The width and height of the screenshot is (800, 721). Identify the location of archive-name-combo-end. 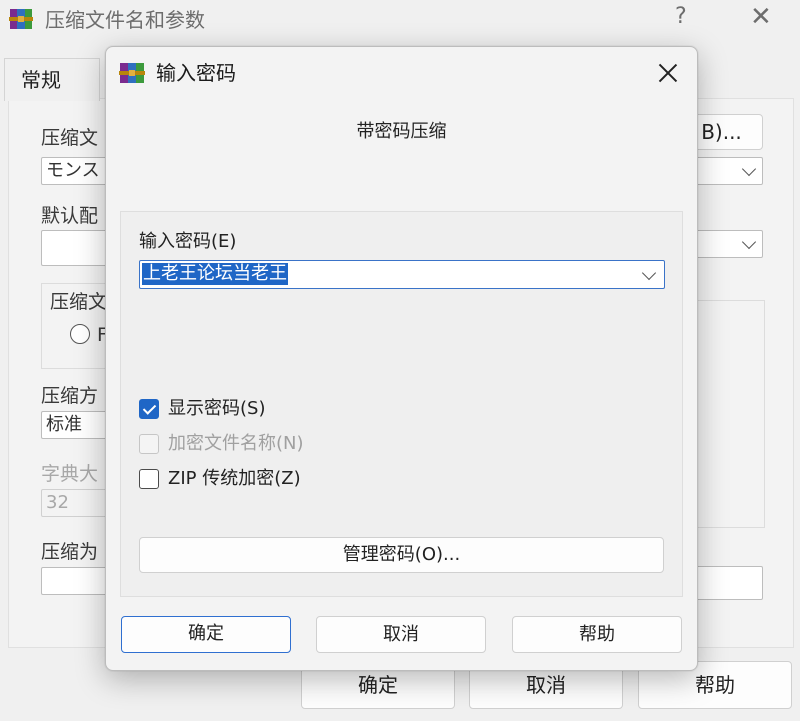
(726, 171).